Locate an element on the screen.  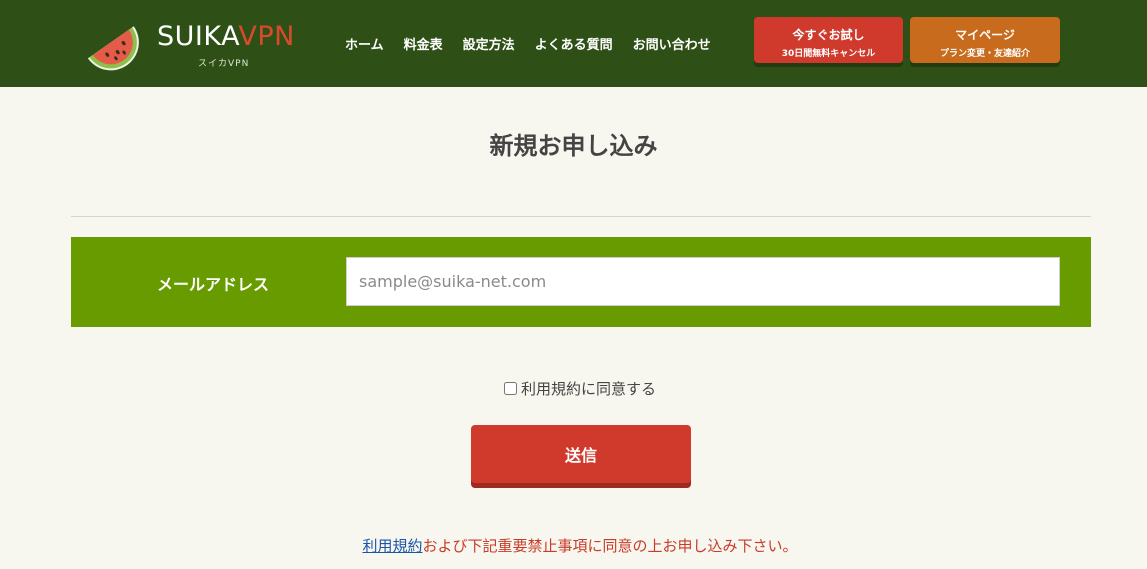
logo-wordmark: SUIKAVPN is located at coordinates (226, 37).